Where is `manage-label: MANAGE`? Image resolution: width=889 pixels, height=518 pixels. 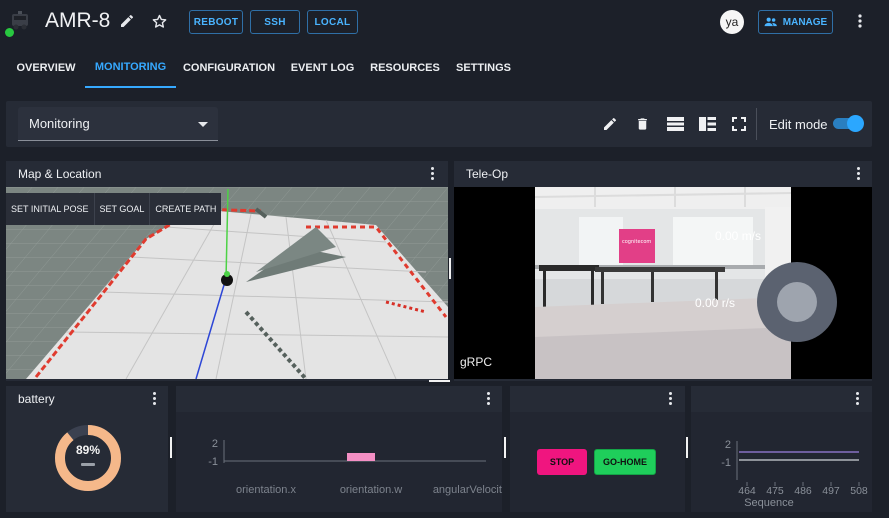
manage-label: MANAGE is located at coordinates (805, 22).